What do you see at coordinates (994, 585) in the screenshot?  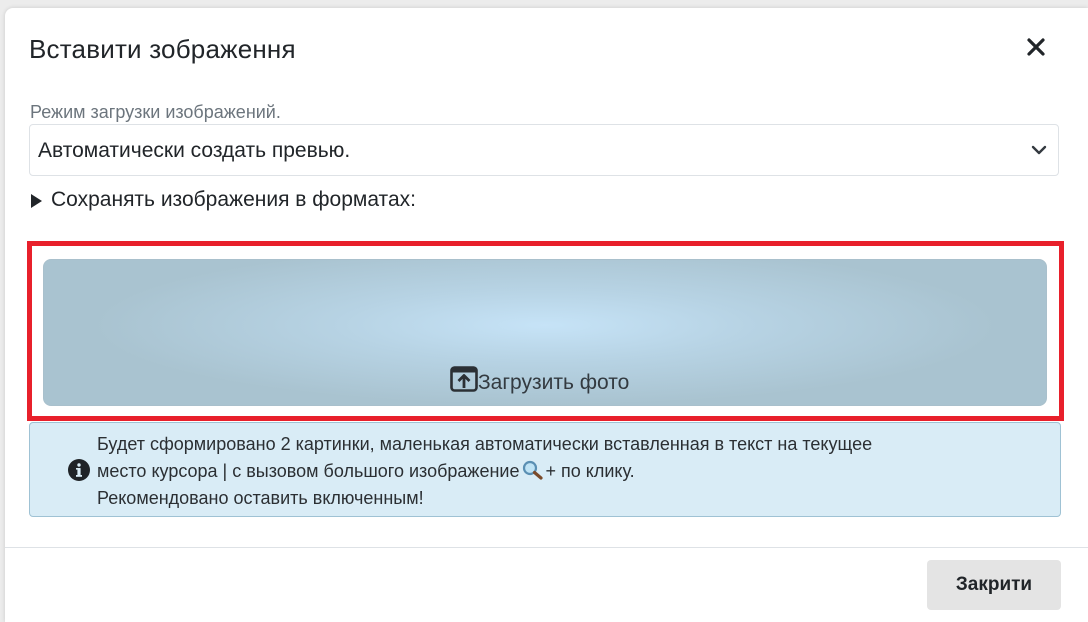 I see `close-dialog-button: Закрити` at bounding box center [994, 585].